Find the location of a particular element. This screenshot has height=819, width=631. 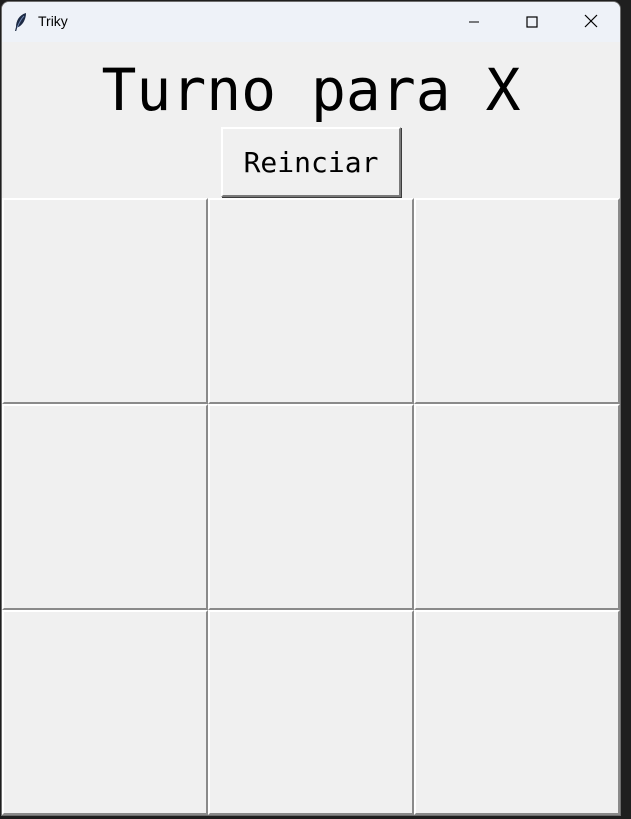

background-editor-strip is located at coordinates (625, 409).